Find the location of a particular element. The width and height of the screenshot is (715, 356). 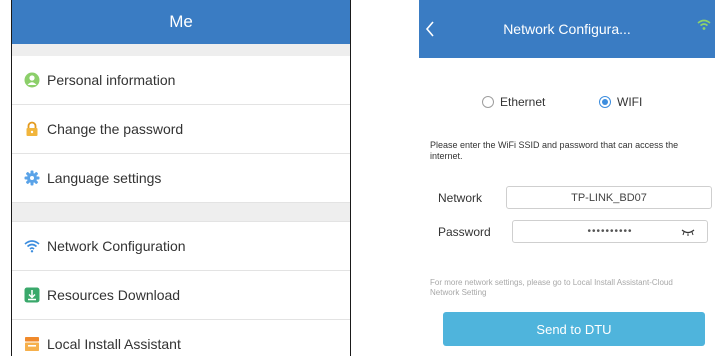

menu-item-language-settings: Language settings is located at coordinates (181, 178).